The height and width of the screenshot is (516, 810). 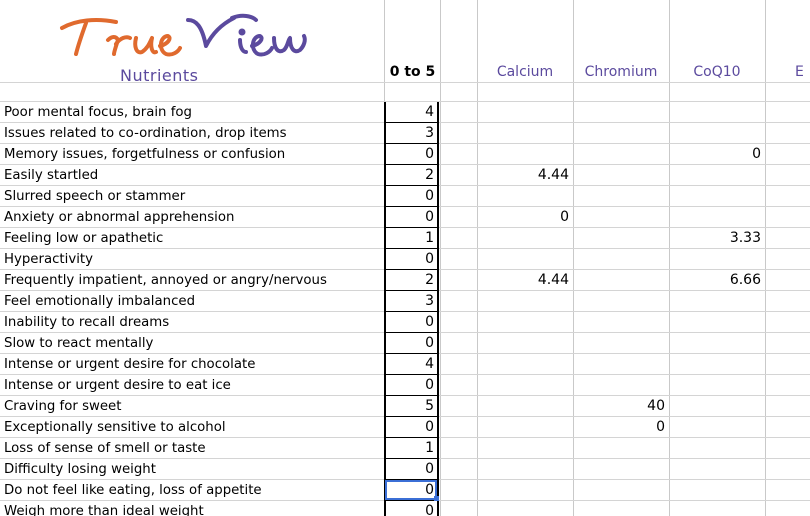 What do you see at coordinates (104, 508) in the screenshot?
I see `symptom-label: Weigh more than ideal weight` at bounding box center [104, 508].